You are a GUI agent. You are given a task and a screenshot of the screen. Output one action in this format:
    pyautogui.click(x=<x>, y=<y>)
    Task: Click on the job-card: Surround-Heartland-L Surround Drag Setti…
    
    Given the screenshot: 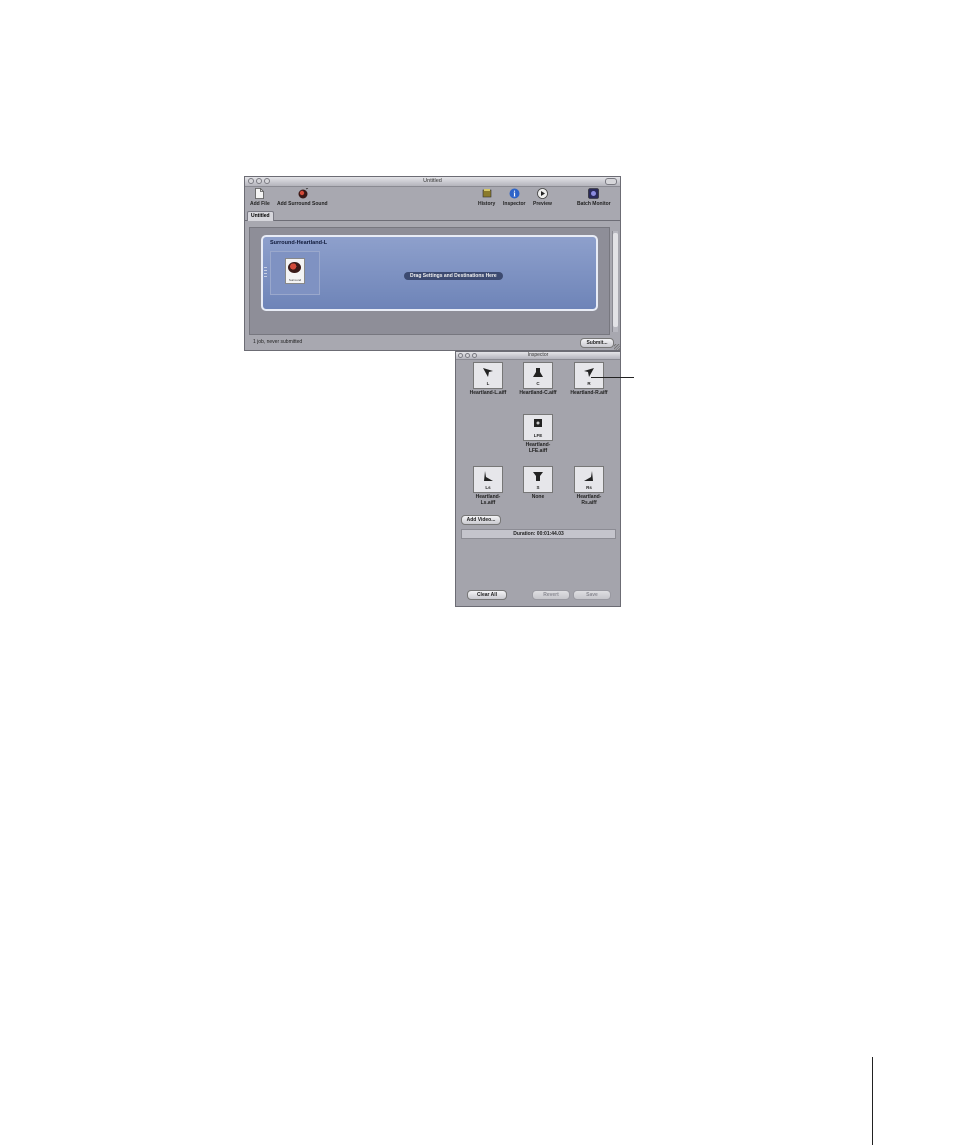 What is the action you would take?
    pyautogui.click(x=429, y=273)
    